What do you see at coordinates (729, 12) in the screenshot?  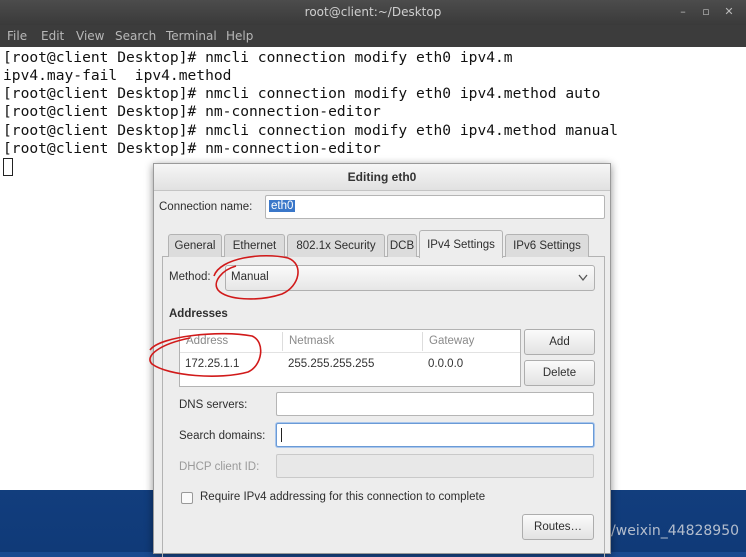 I see `close-icon: ✕` at bounding box center [729, 12].